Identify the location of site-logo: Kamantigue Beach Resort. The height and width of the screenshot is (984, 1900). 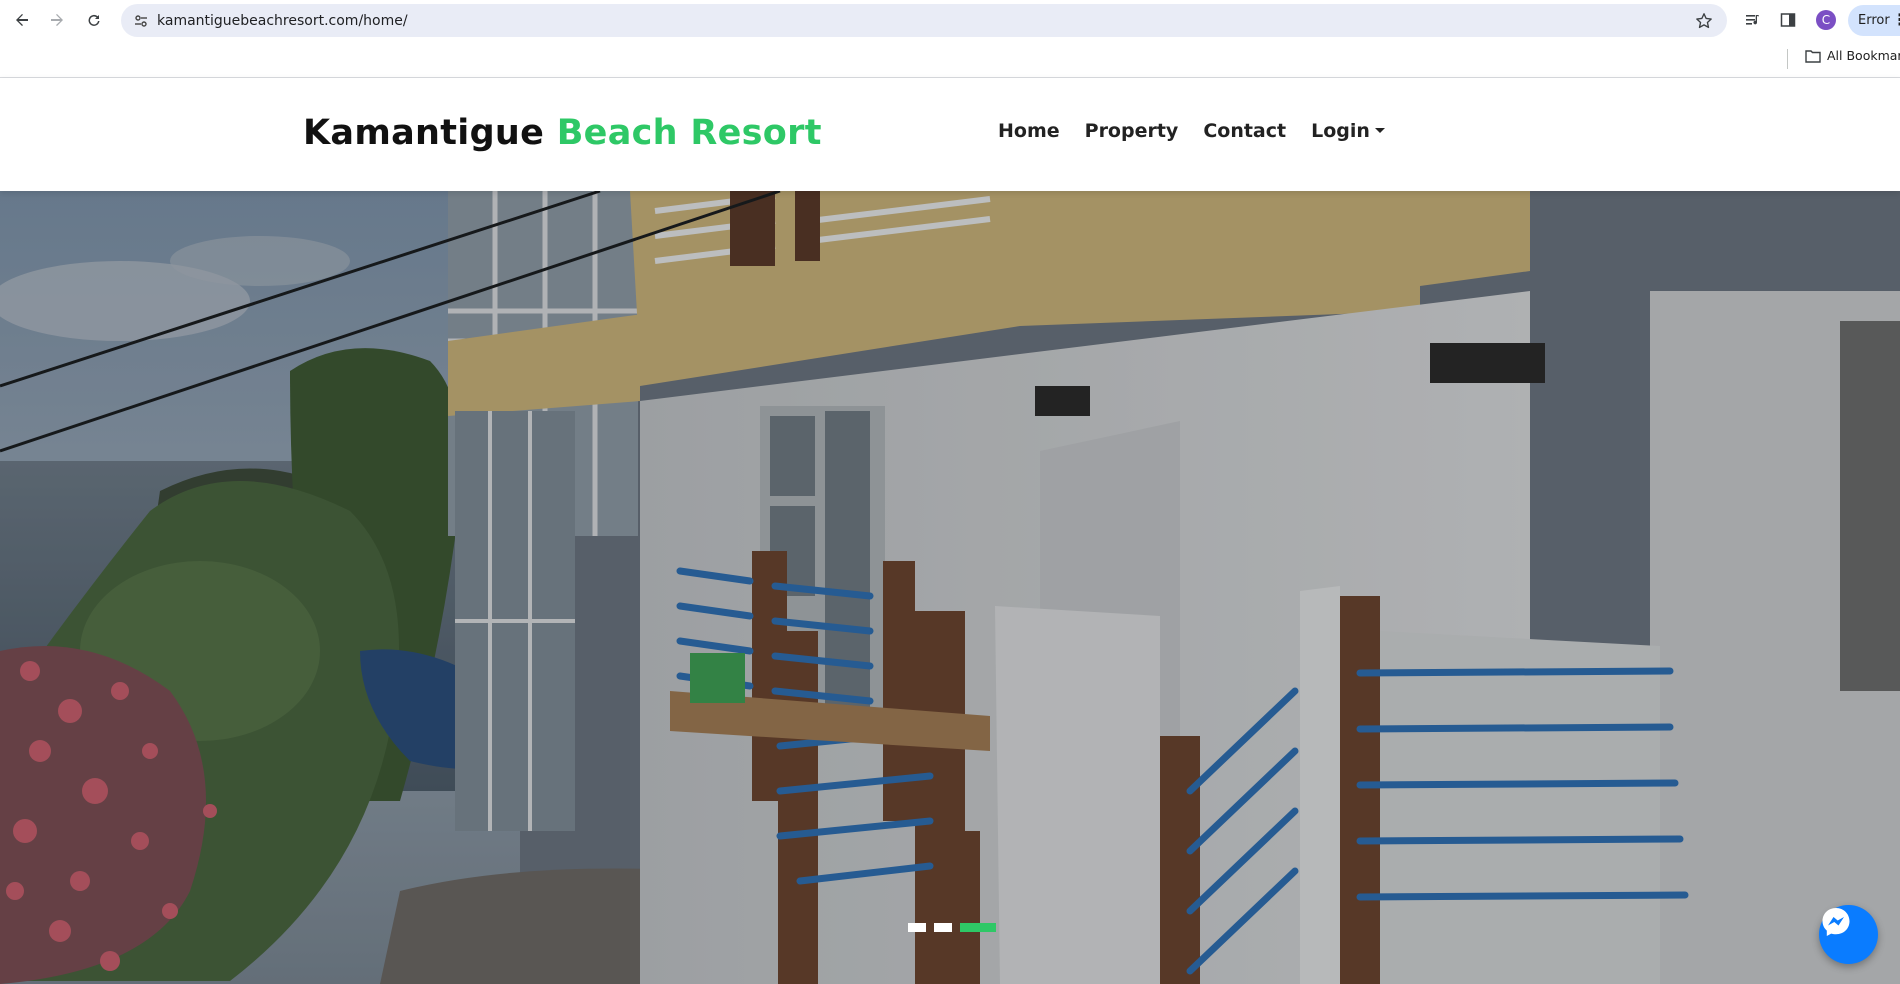
(562, 133).